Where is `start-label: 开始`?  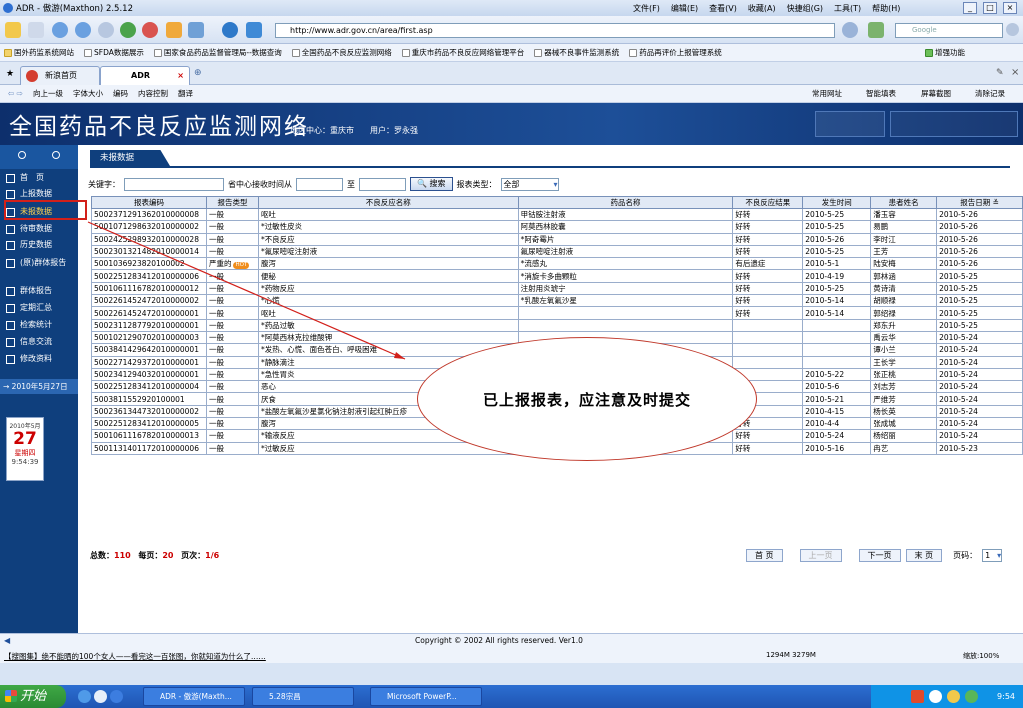 start-label: 开始 is located at coordinates (33, 696).